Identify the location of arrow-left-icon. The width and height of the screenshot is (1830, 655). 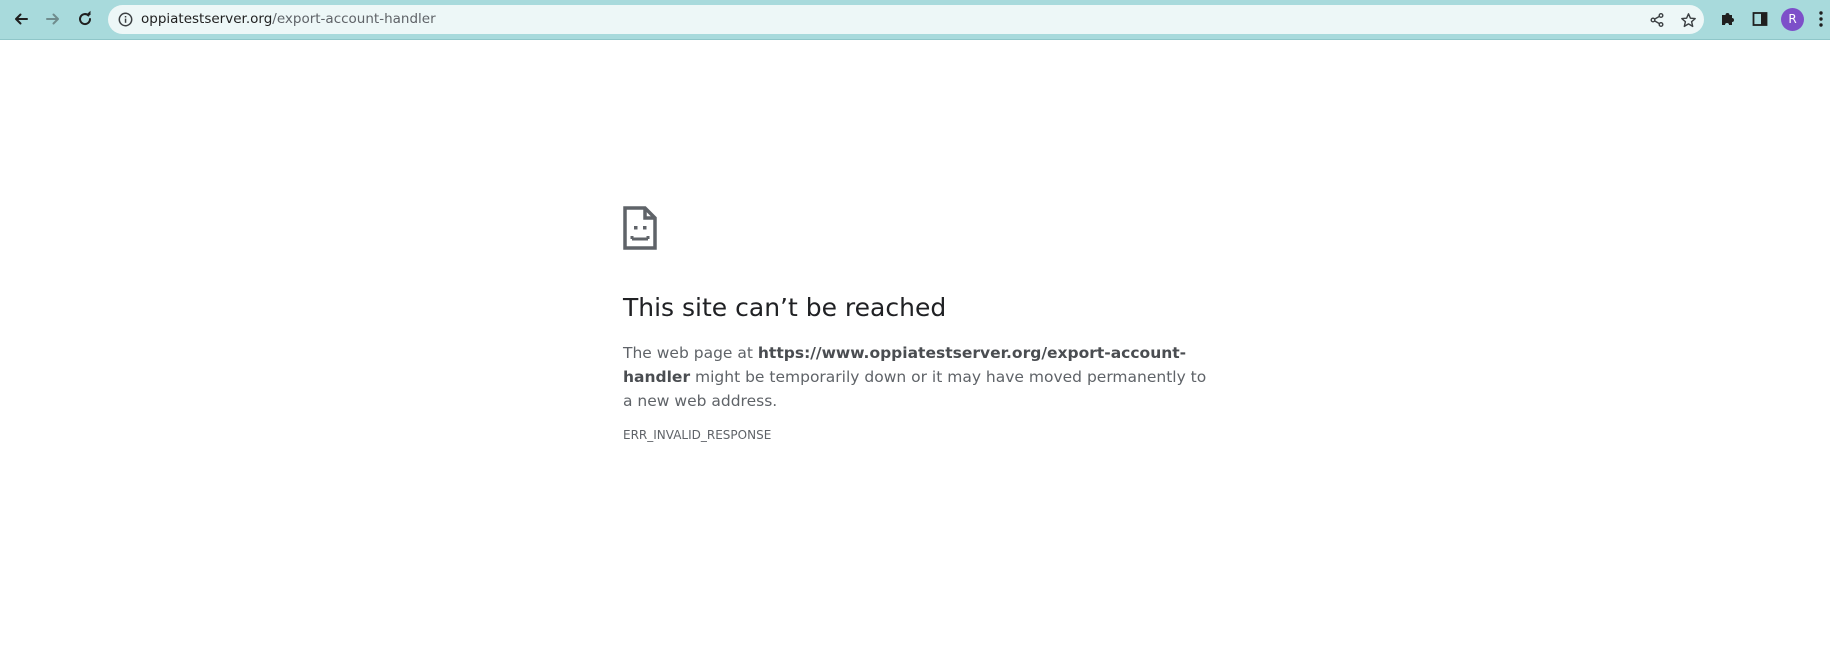
(21, 19).